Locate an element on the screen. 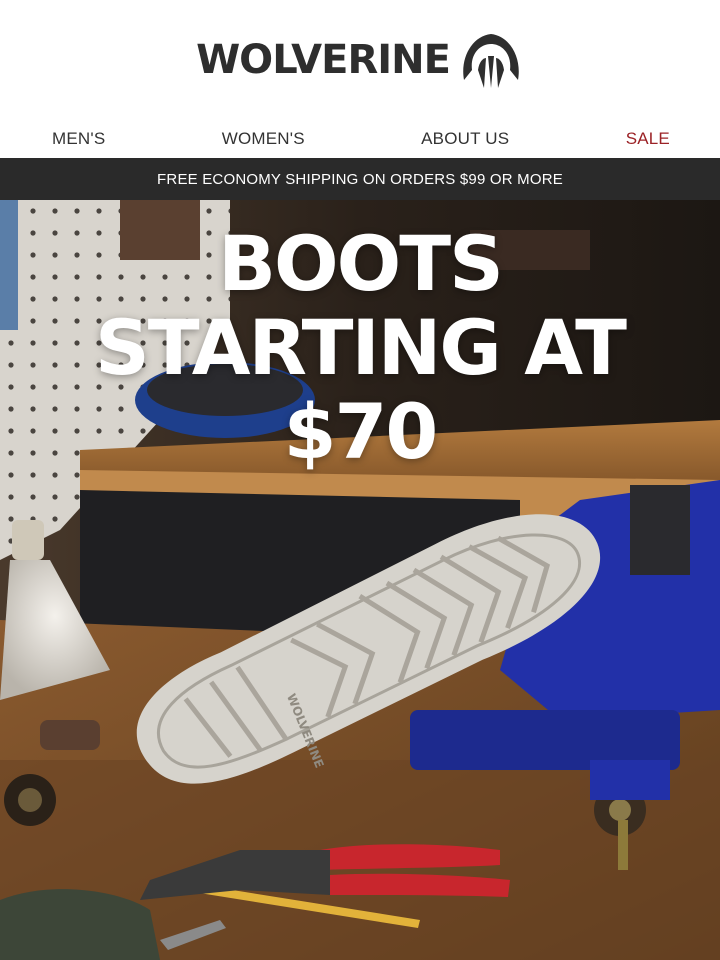  nav-womens: WOMEN'S is located at coordinates (263, 139).